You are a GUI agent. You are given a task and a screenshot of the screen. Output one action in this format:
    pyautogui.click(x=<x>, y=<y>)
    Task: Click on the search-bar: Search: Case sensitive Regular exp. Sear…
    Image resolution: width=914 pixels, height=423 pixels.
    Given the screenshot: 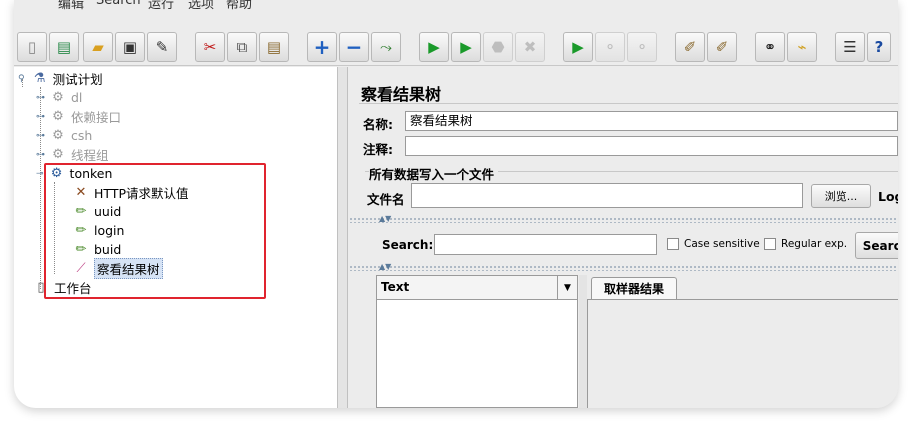 What is the action you would take?
    pyautogui.click(x=623, y=246)
    